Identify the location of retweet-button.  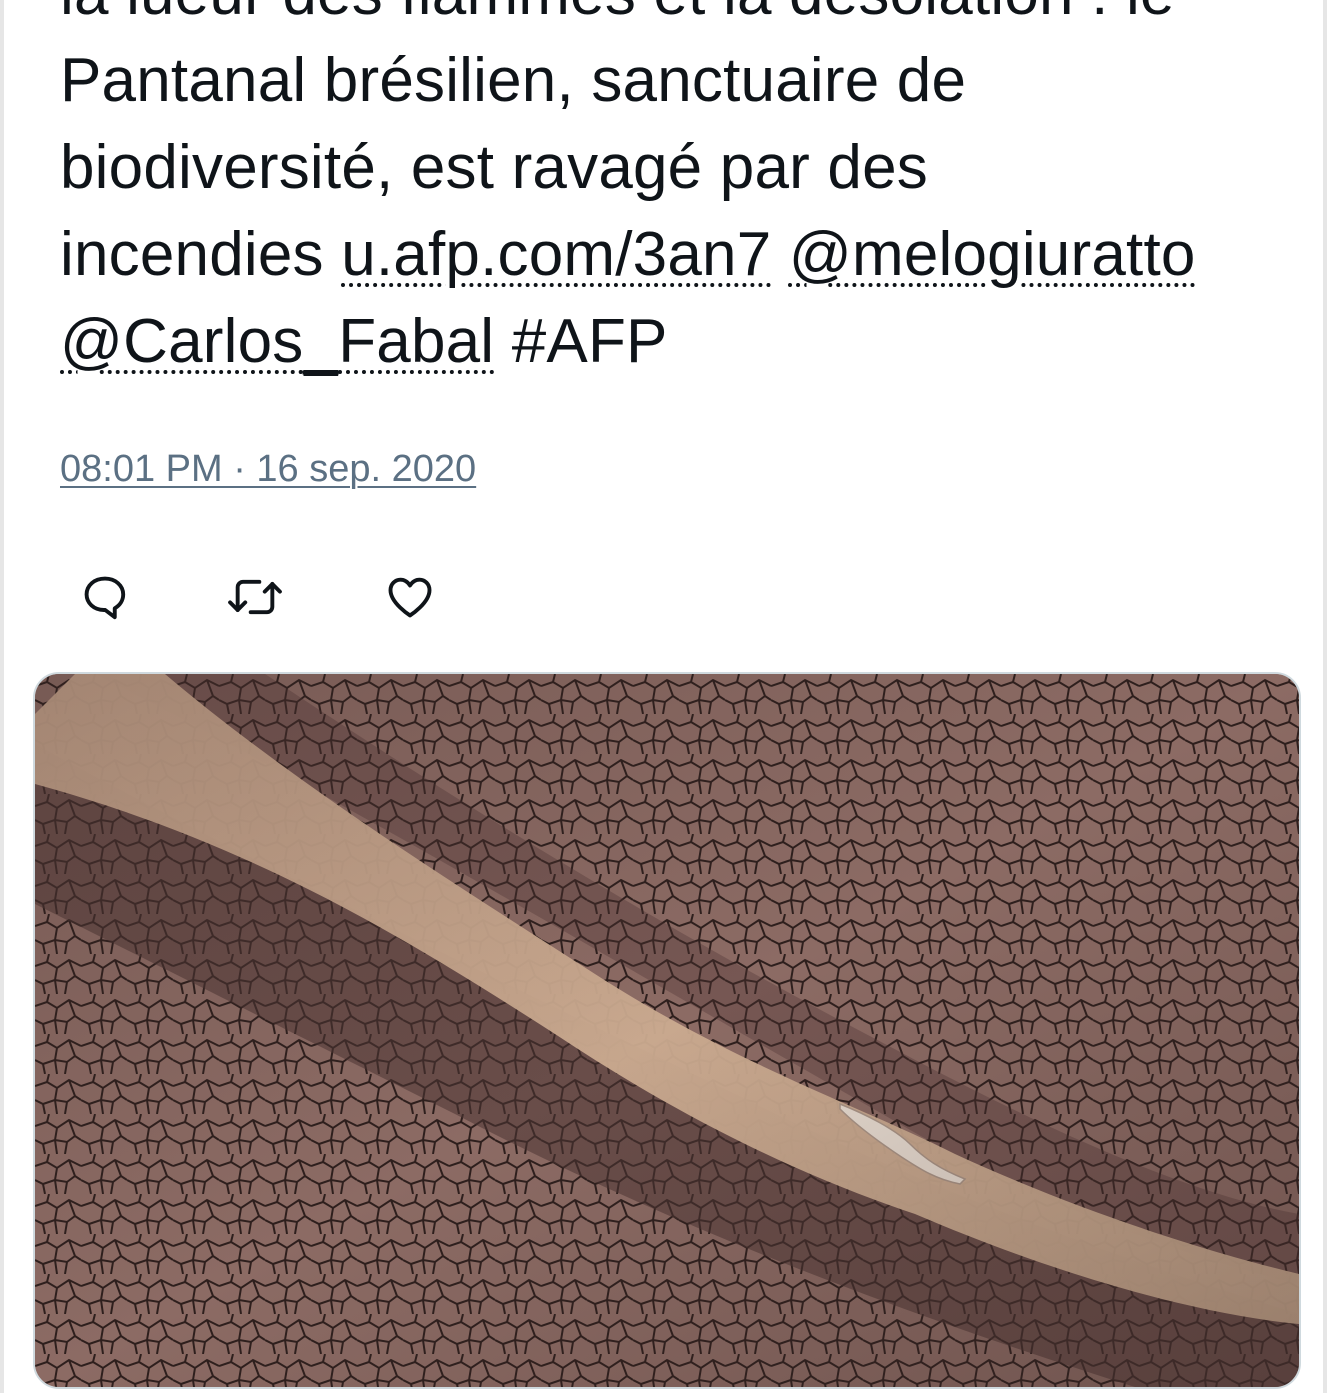
(255, 597).